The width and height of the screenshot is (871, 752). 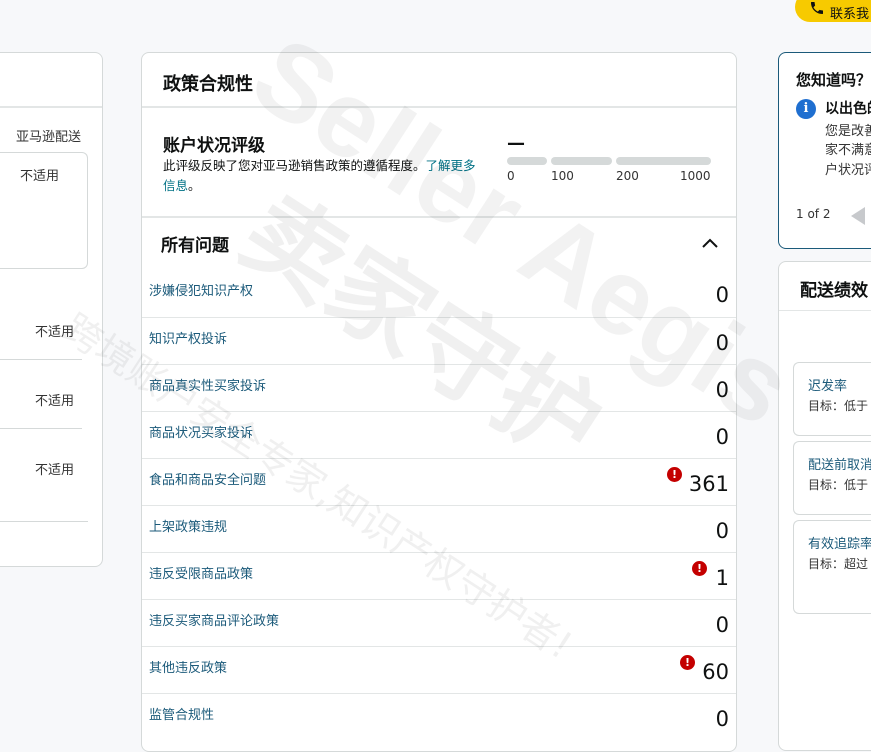 What do you see at coordinates (627, 176) in the screenshot?
I see `scale-tick: 200` at bounding box center [627, 176].